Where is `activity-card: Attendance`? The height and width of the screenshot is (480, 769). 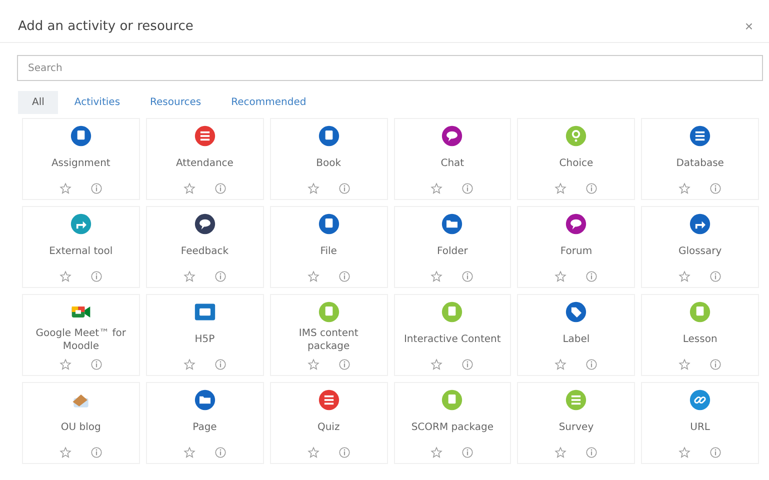
activity-card: Attendance is located at coordinates (205, 159).